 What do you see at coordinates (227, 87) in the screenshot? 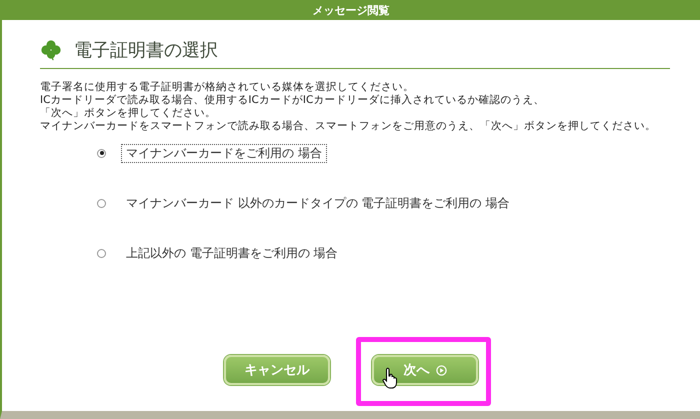
I see `instruction-text: 電子署名に使用する電子証明書が格納されている媒体を選択してください。` at bounding box center [227, 87].